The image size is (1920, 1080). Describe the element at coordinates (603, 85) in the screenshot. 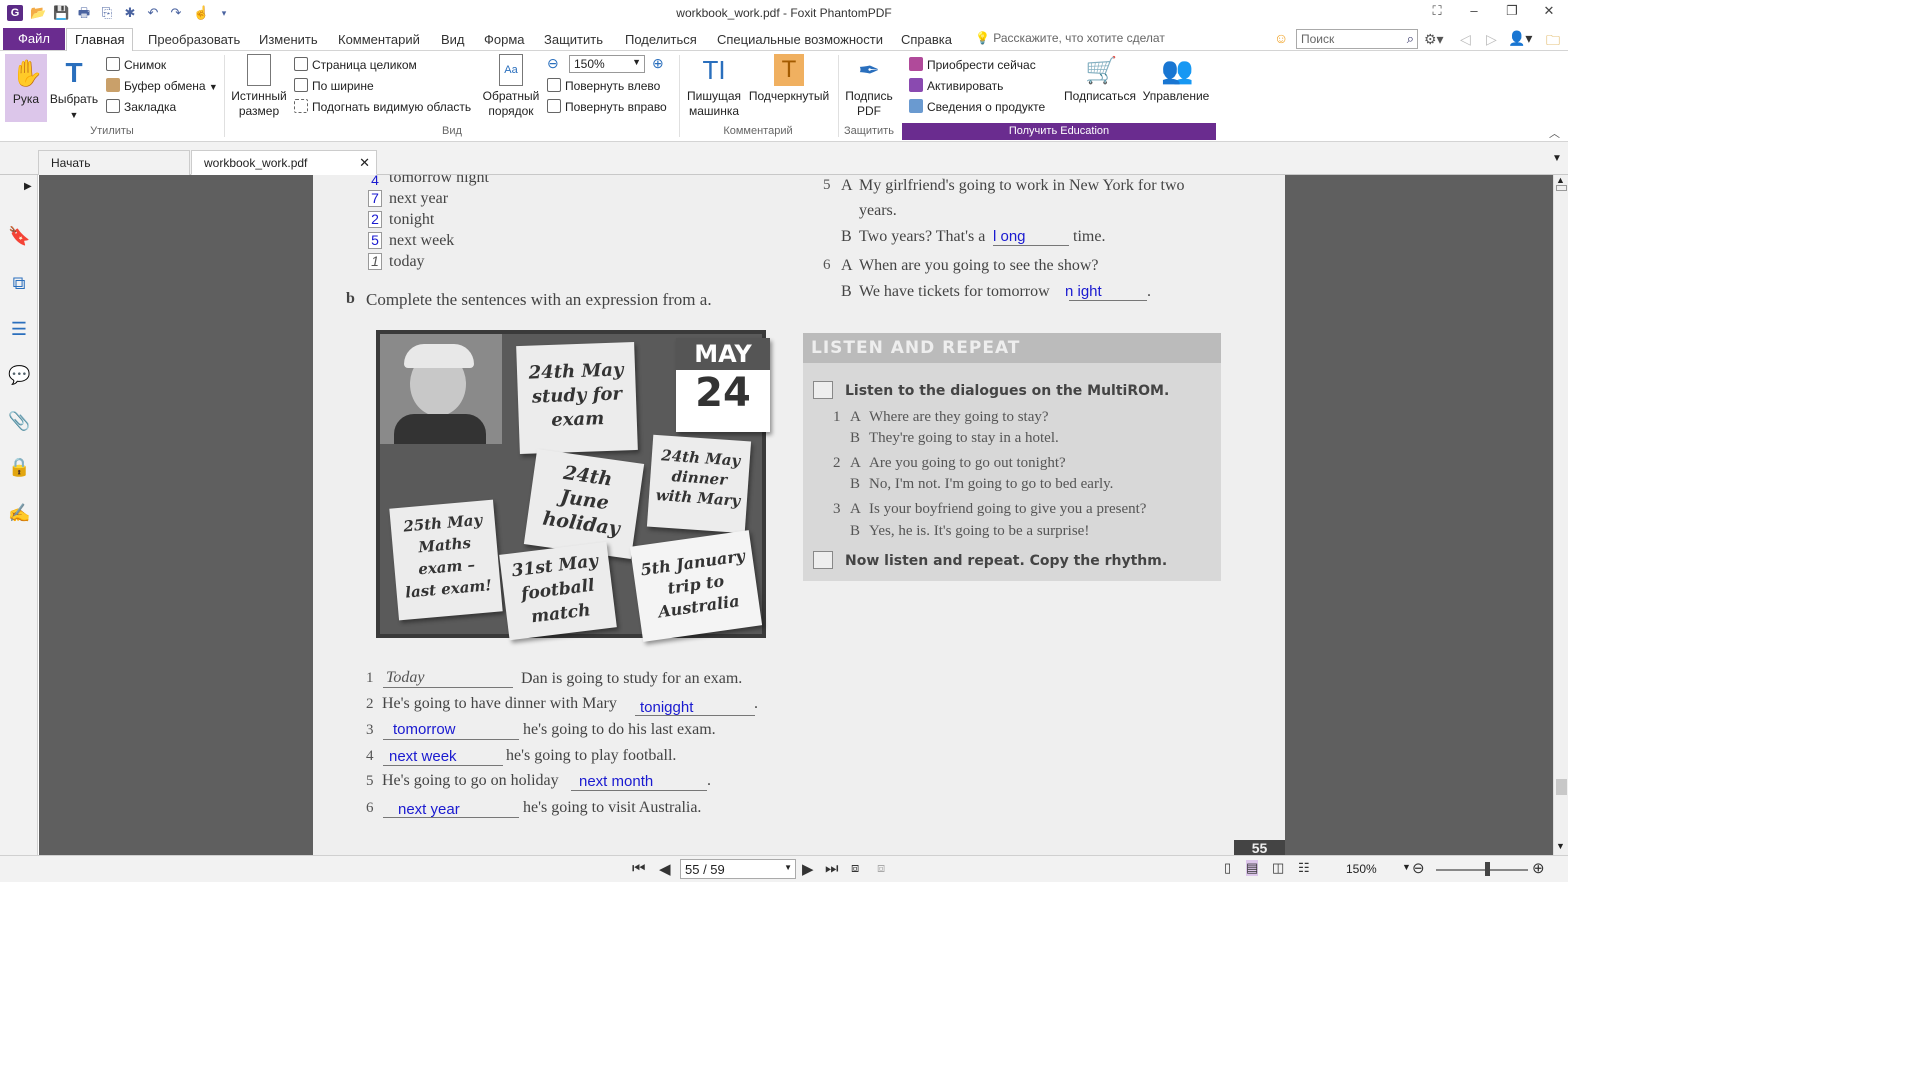

I see `rotate-left-button: Повернуть влево` at that location.